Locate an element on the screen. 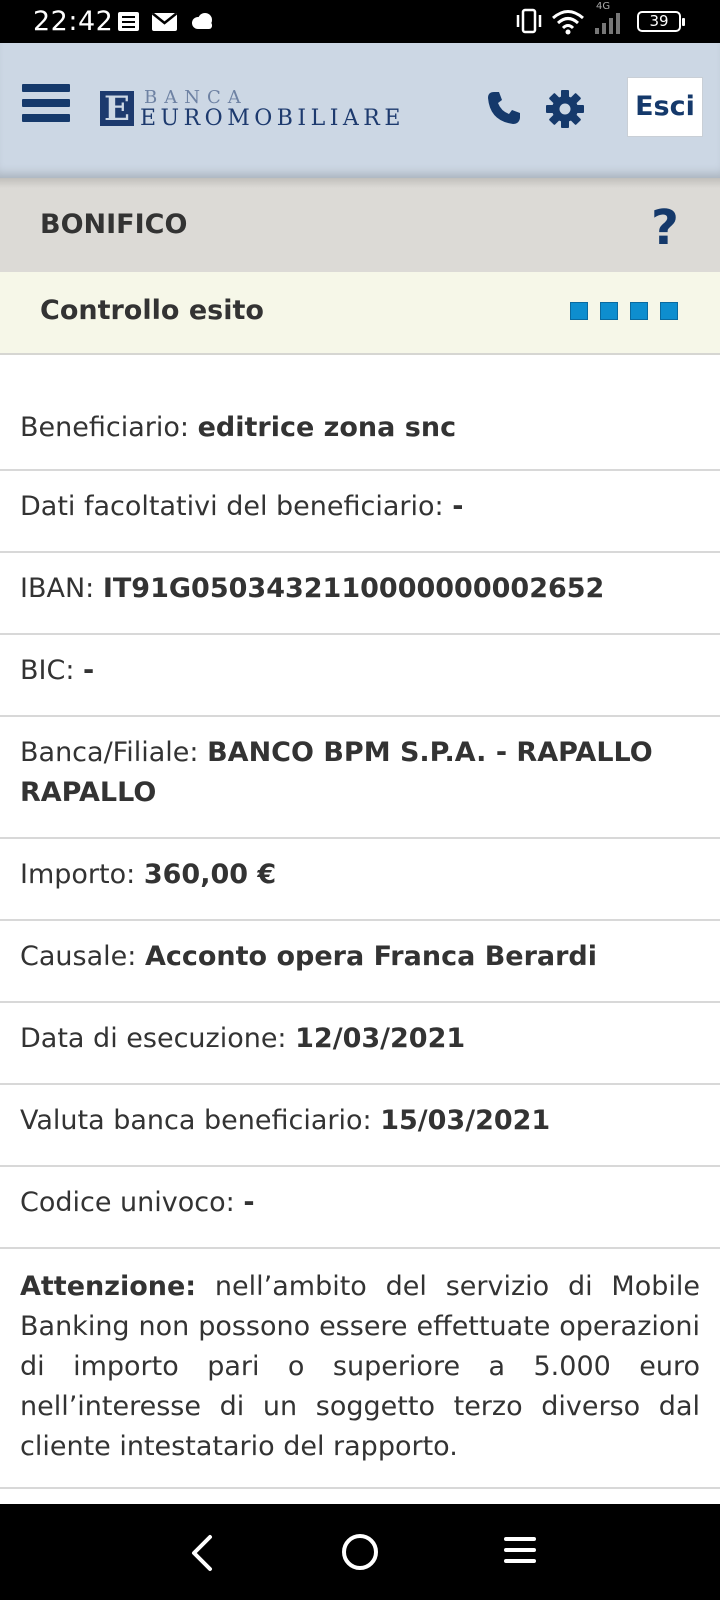 This screenshot has height=1600, width=720. detail-row-reason: Causale: Acconto opera Franca Berardi is located at coordinates (360, 962).